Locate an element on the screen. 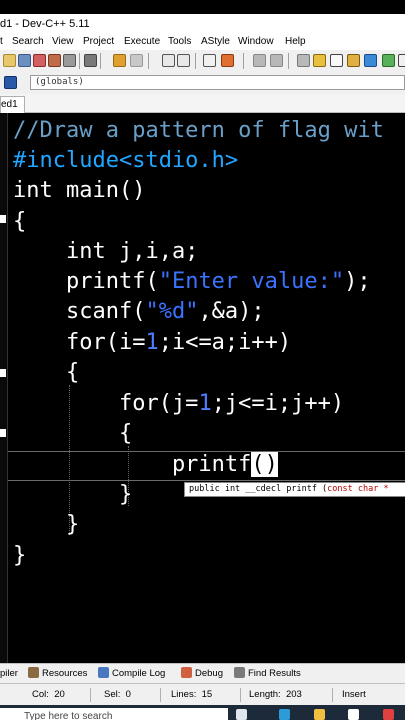 The height and width of the screenshot is (720, 405). menu-item-project: Project is located at coordinates (98, 42).